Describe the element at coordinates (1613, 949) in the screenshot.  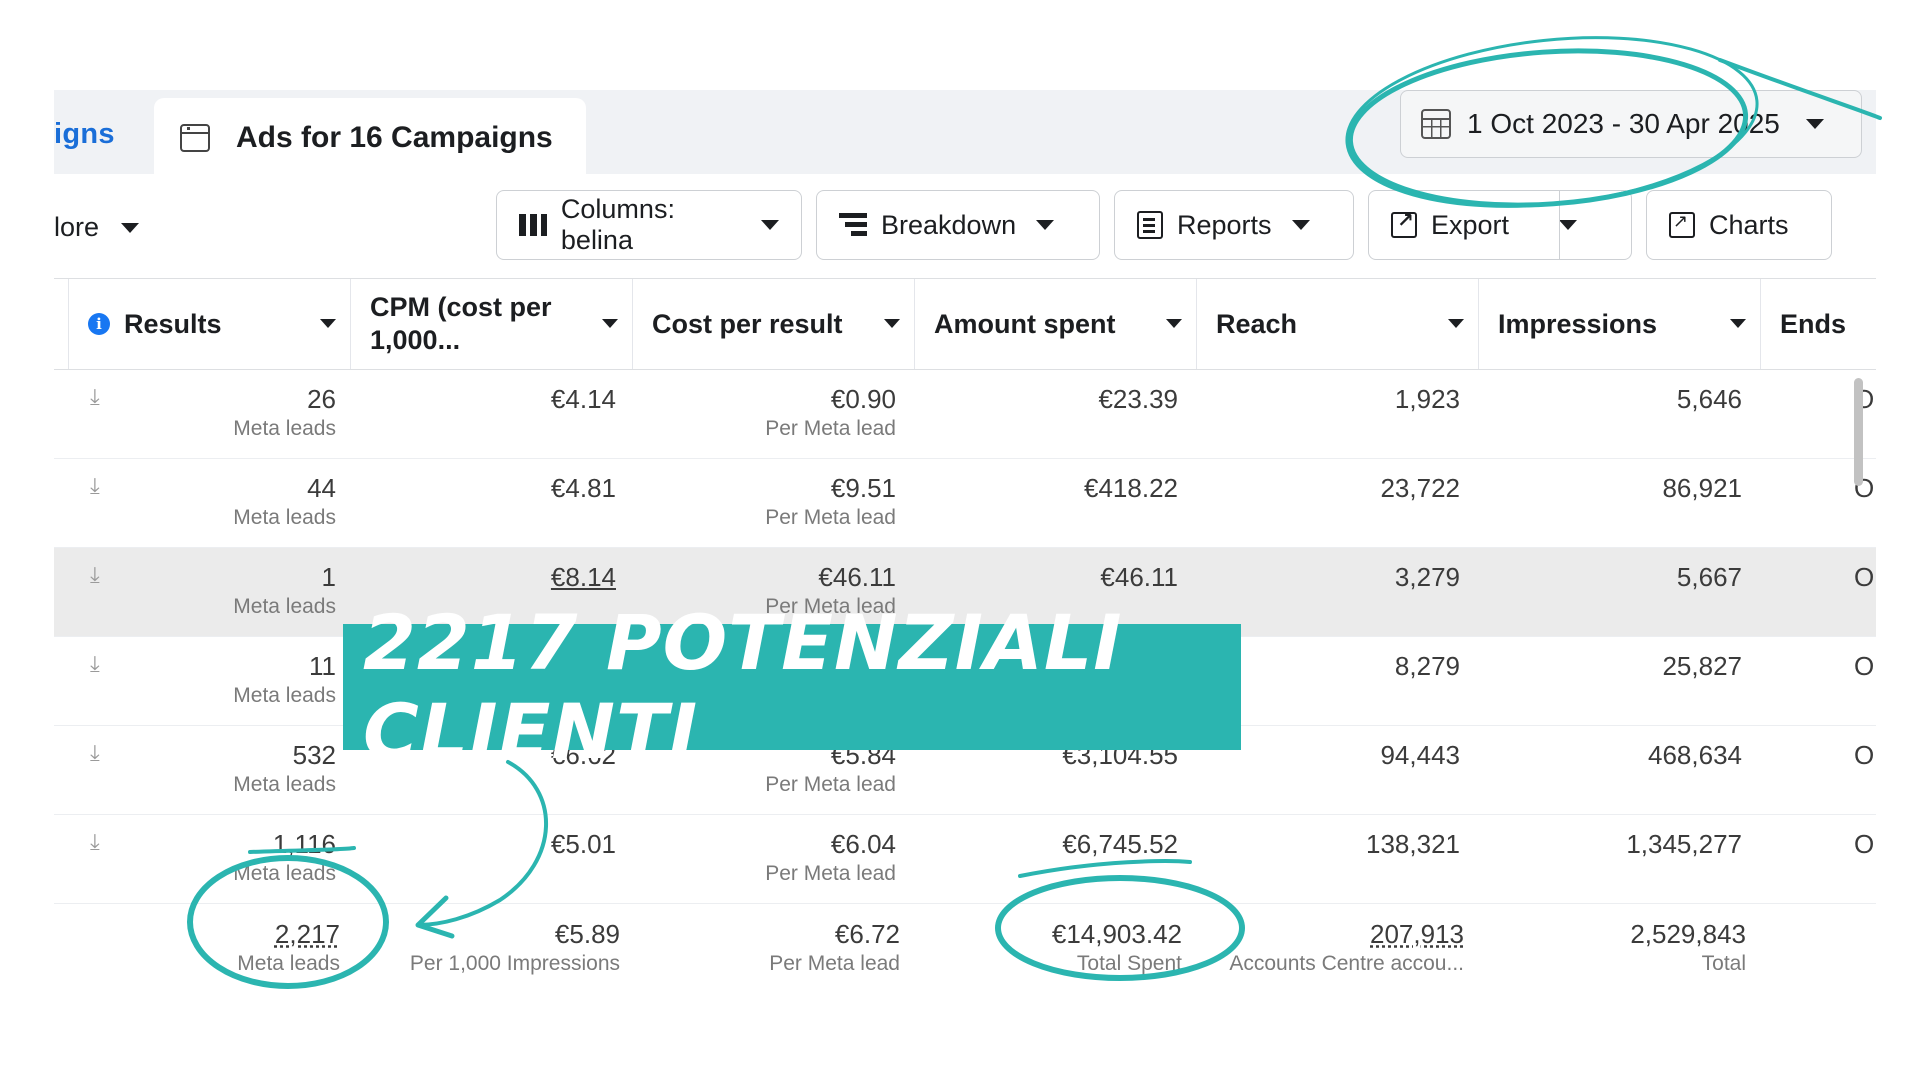
I see `total-impressions-cell: 2,529,843 Total` at that location.